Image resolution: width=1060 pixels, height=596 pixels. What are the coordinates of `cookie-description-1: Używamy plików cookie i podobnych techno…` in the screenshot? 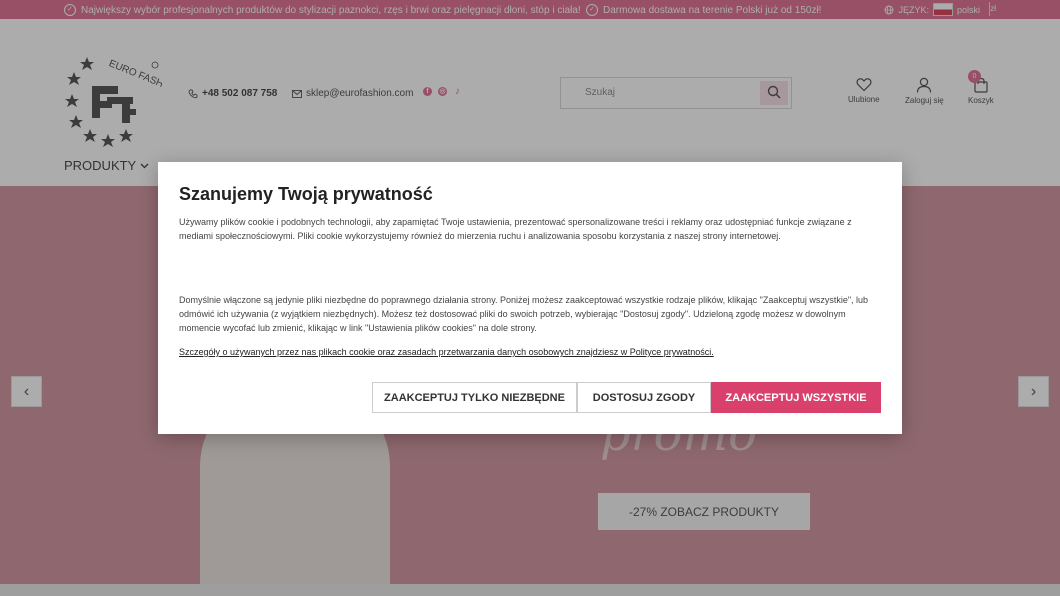 It's located at (515, 229).